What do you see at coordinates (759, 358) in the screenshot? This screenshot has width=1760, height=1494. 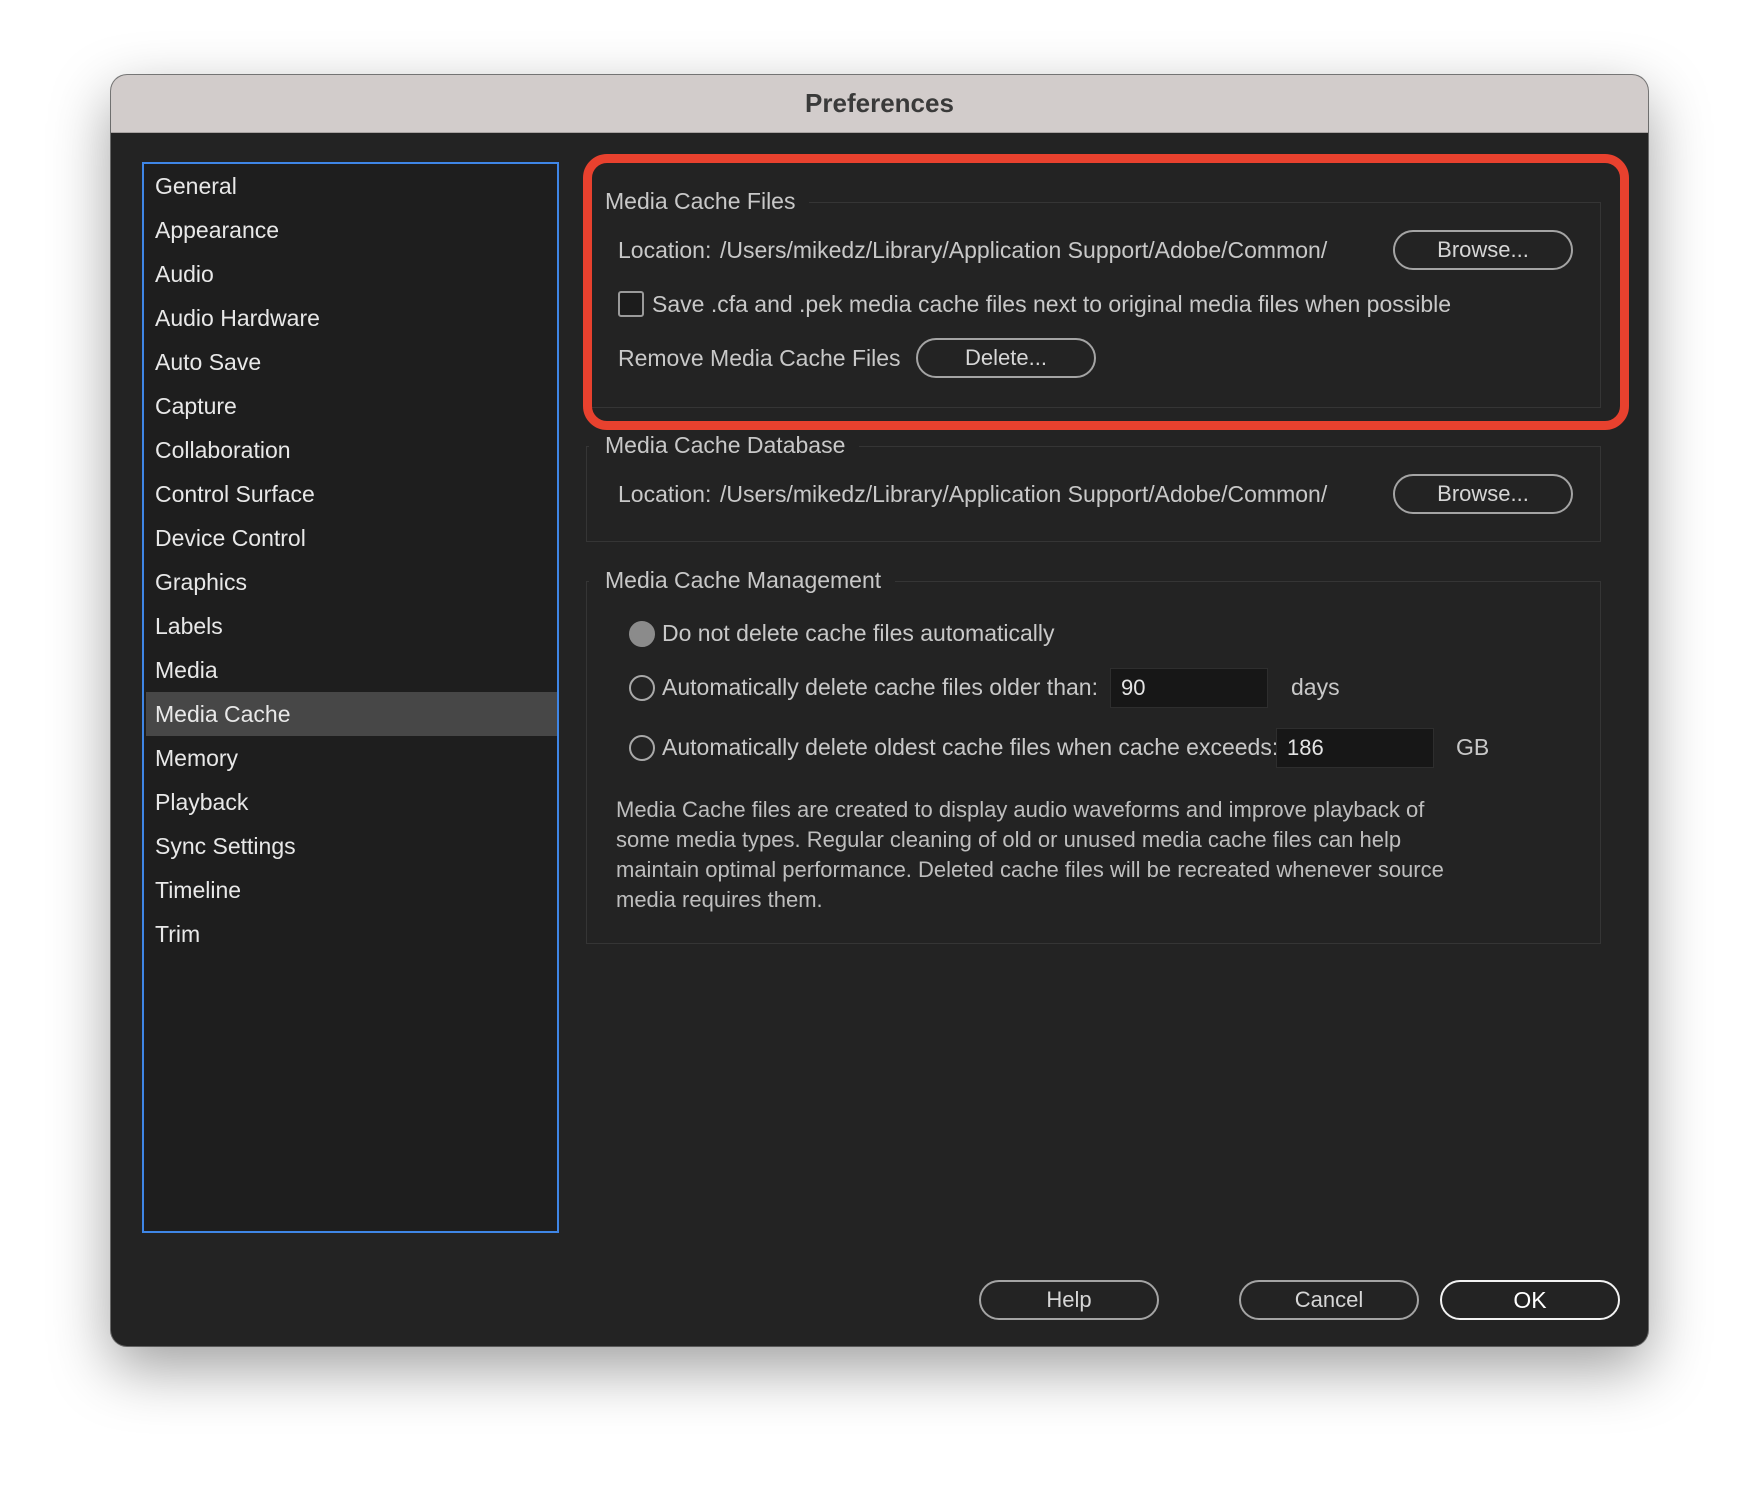 I see `remove-media-cache-files-label: Remove Media Cache Files` at bounding box center [759, 358].